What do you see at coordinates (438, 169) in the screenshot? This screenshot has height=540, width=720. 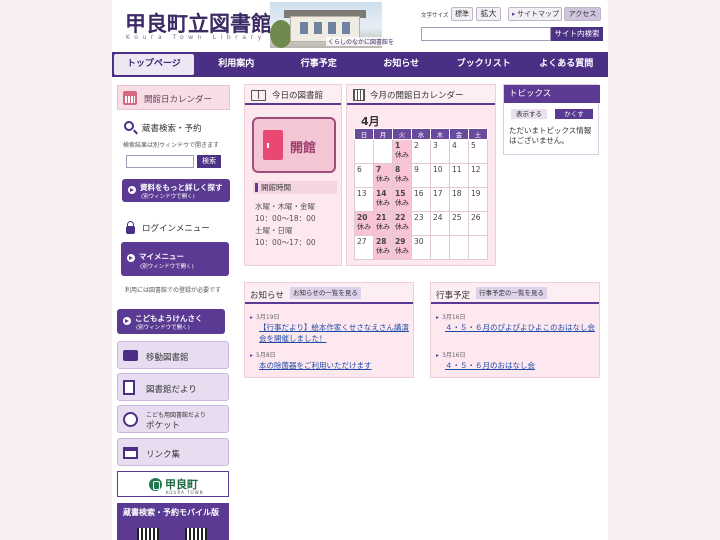 I see `day-number: 10` at bounding box center [438, 169].